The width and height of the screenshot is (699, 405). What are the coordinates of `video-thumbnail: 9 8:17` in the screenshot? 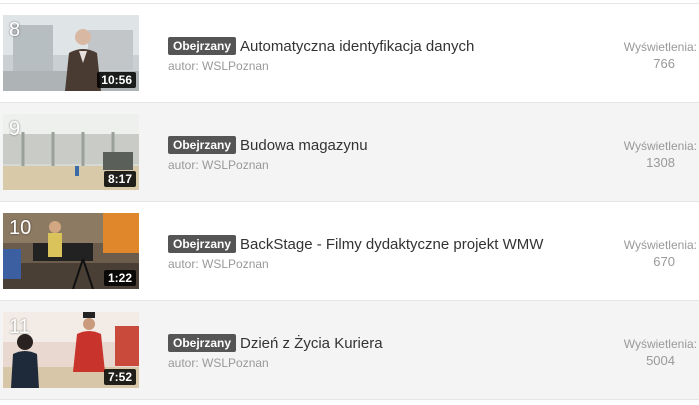 It's located at (71, 152).